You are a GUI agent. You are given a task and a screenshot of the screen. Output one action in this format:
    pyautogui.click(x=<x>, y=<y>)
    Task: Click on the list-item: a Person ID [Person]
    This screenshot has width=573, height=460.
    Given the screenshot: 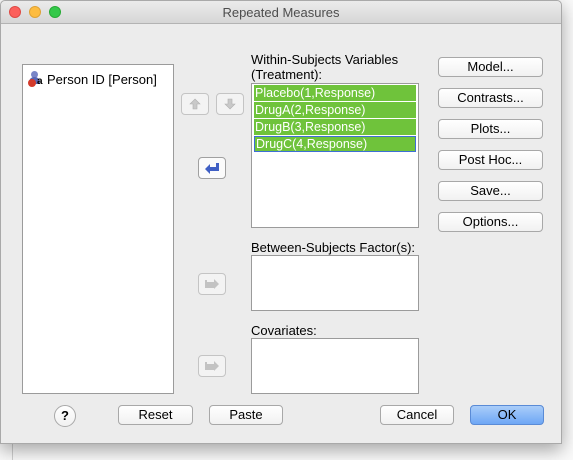 What is the action you would take?
    pyautogui.click(x=92, y=79)
    